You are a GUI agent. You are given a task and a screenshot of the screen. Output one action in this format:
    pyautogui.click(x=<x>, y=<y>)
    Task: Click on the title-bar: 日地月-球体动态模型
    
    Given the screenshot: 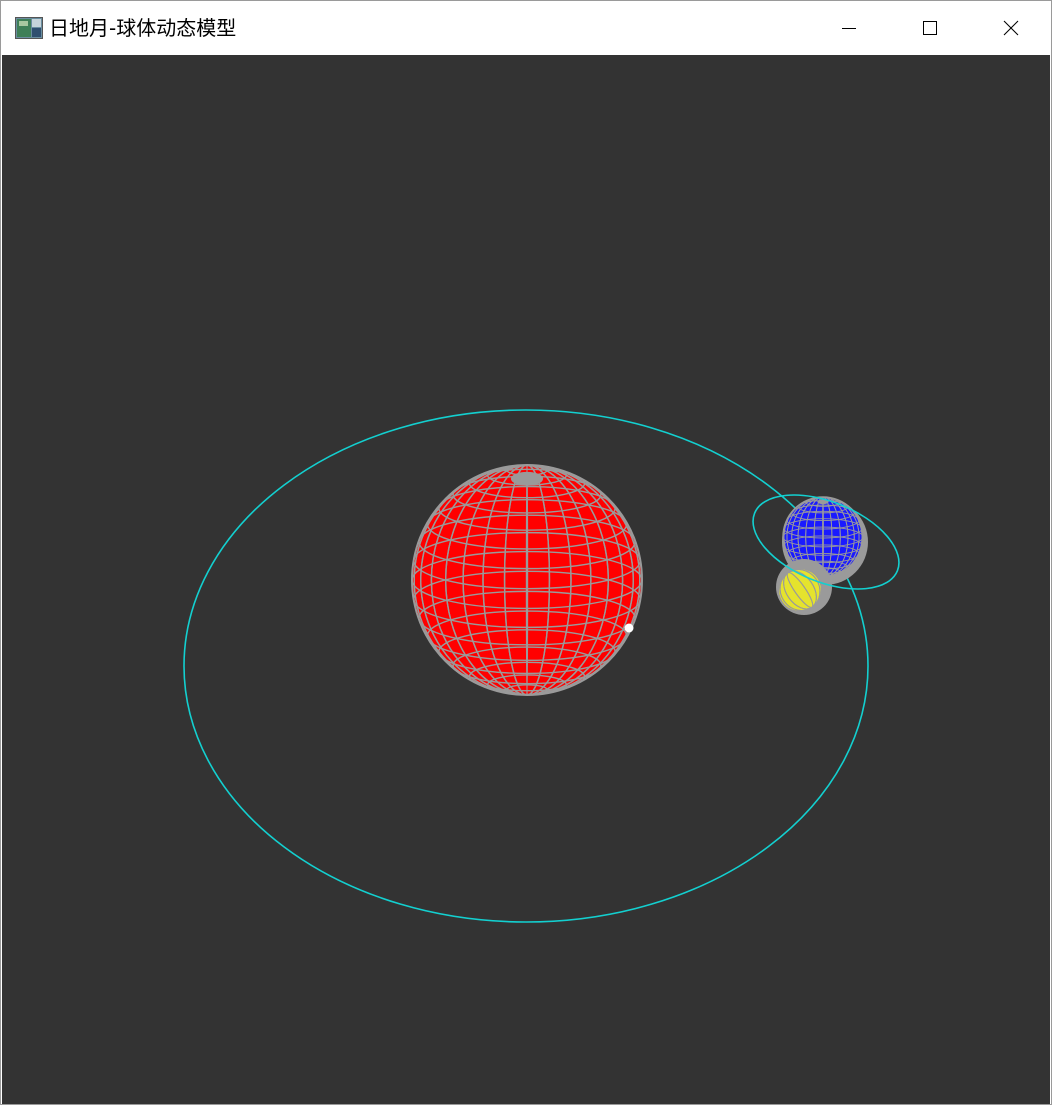 What is the action you would take?
    pyautogui.click(x=526, y=28)
    